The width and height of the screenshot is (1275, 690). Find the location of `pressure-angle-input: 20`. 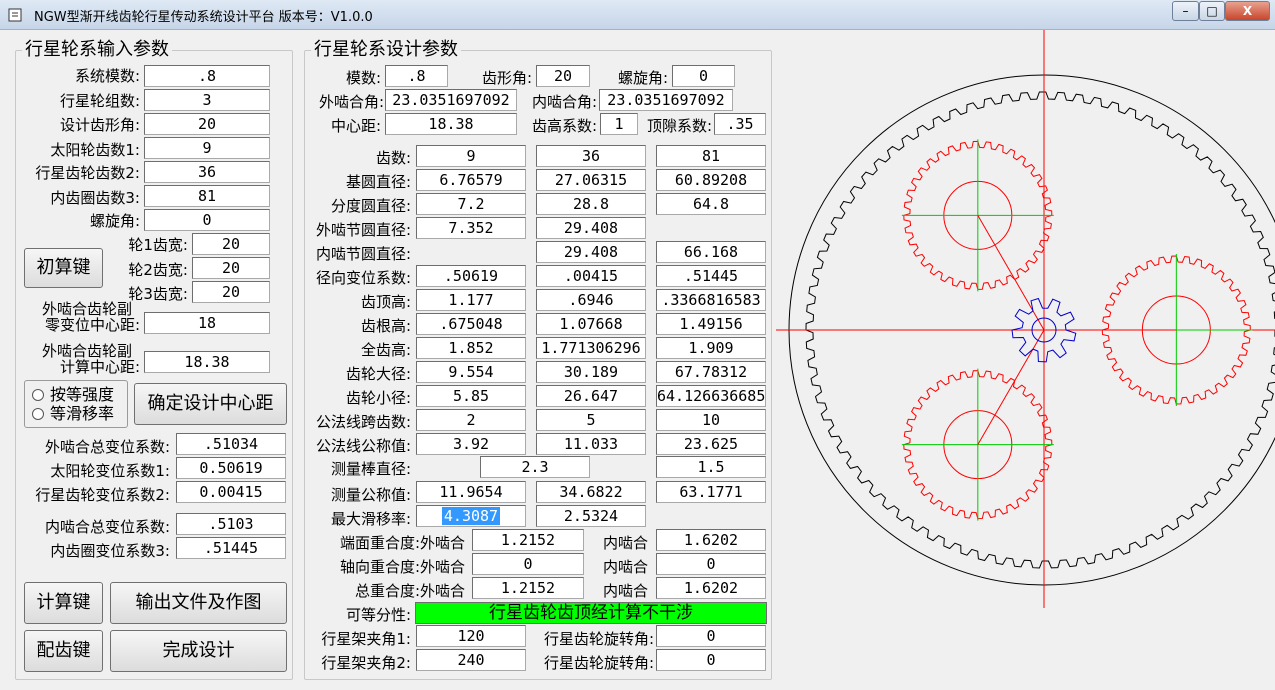

pressure-angle-input: 20 is located at coordinates (207, 124).